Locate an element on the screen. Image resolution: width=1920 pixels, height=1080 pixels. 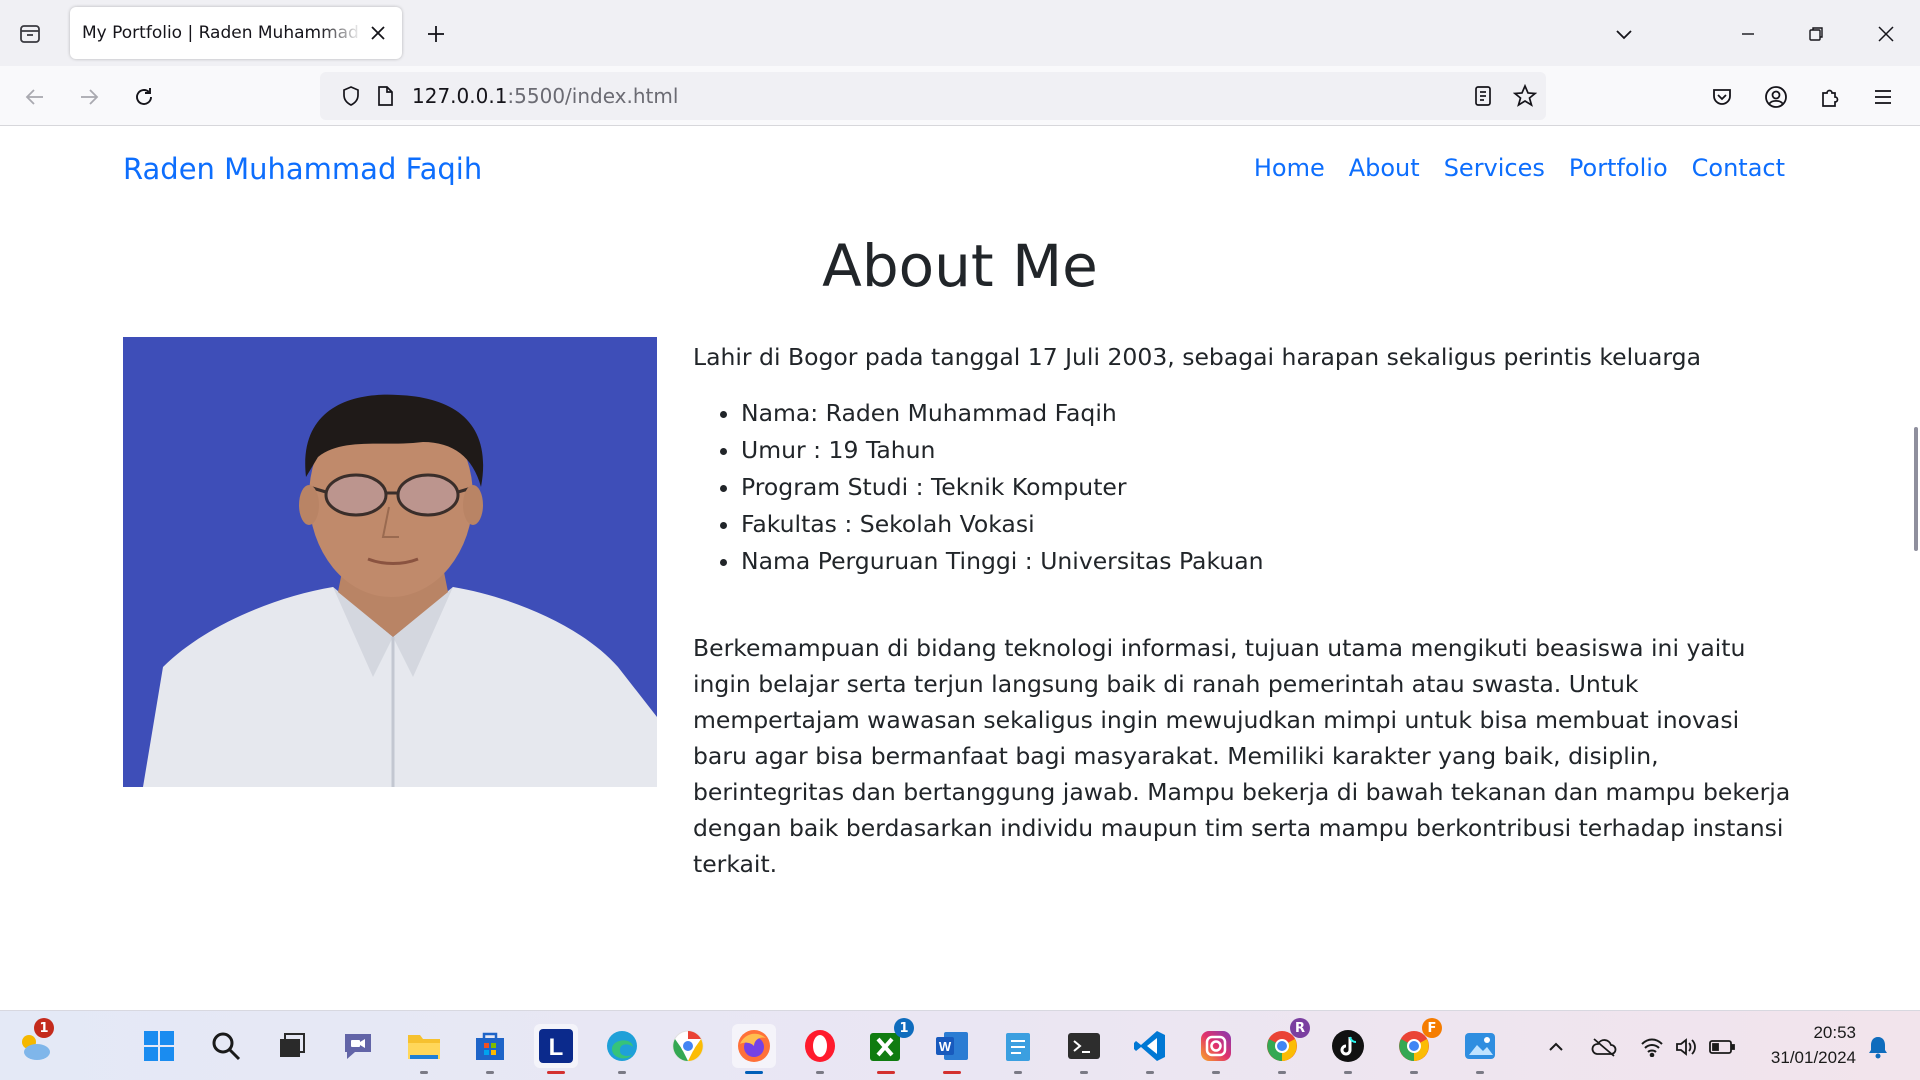
nav-about-link: About is located at coordinates (1384, 168).